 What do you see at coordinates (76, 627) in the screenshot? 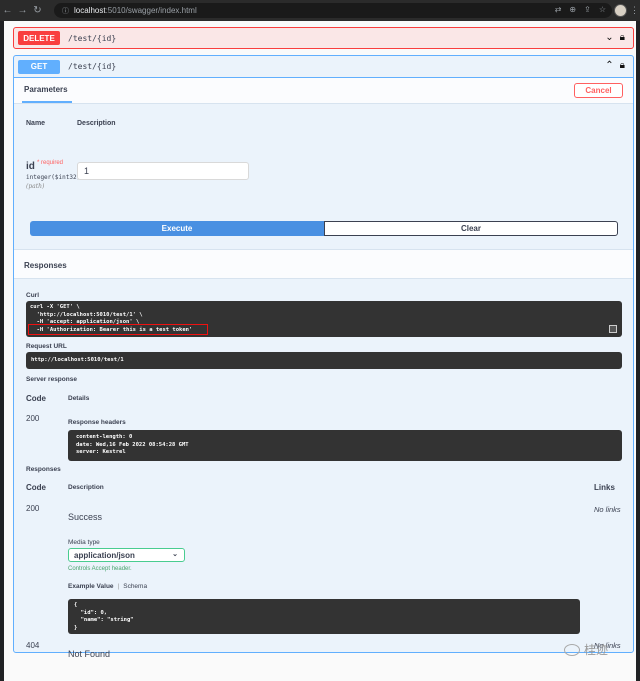
I see `example-line: }` at bounding box center [76, 627].